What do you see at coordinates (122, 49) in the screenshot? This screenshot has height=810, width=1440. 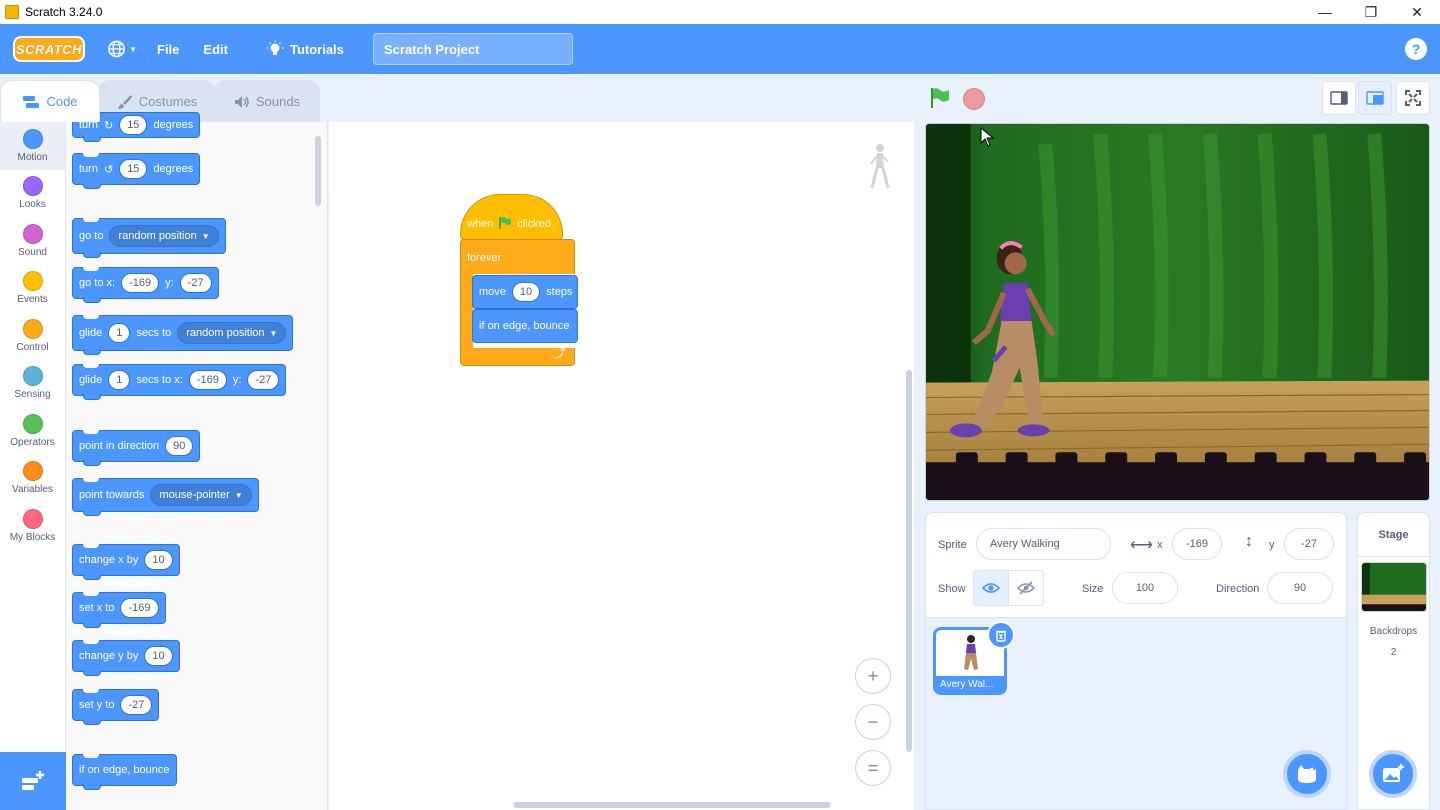 I see `language-menu: ▼` at bounding box center [122, 49].